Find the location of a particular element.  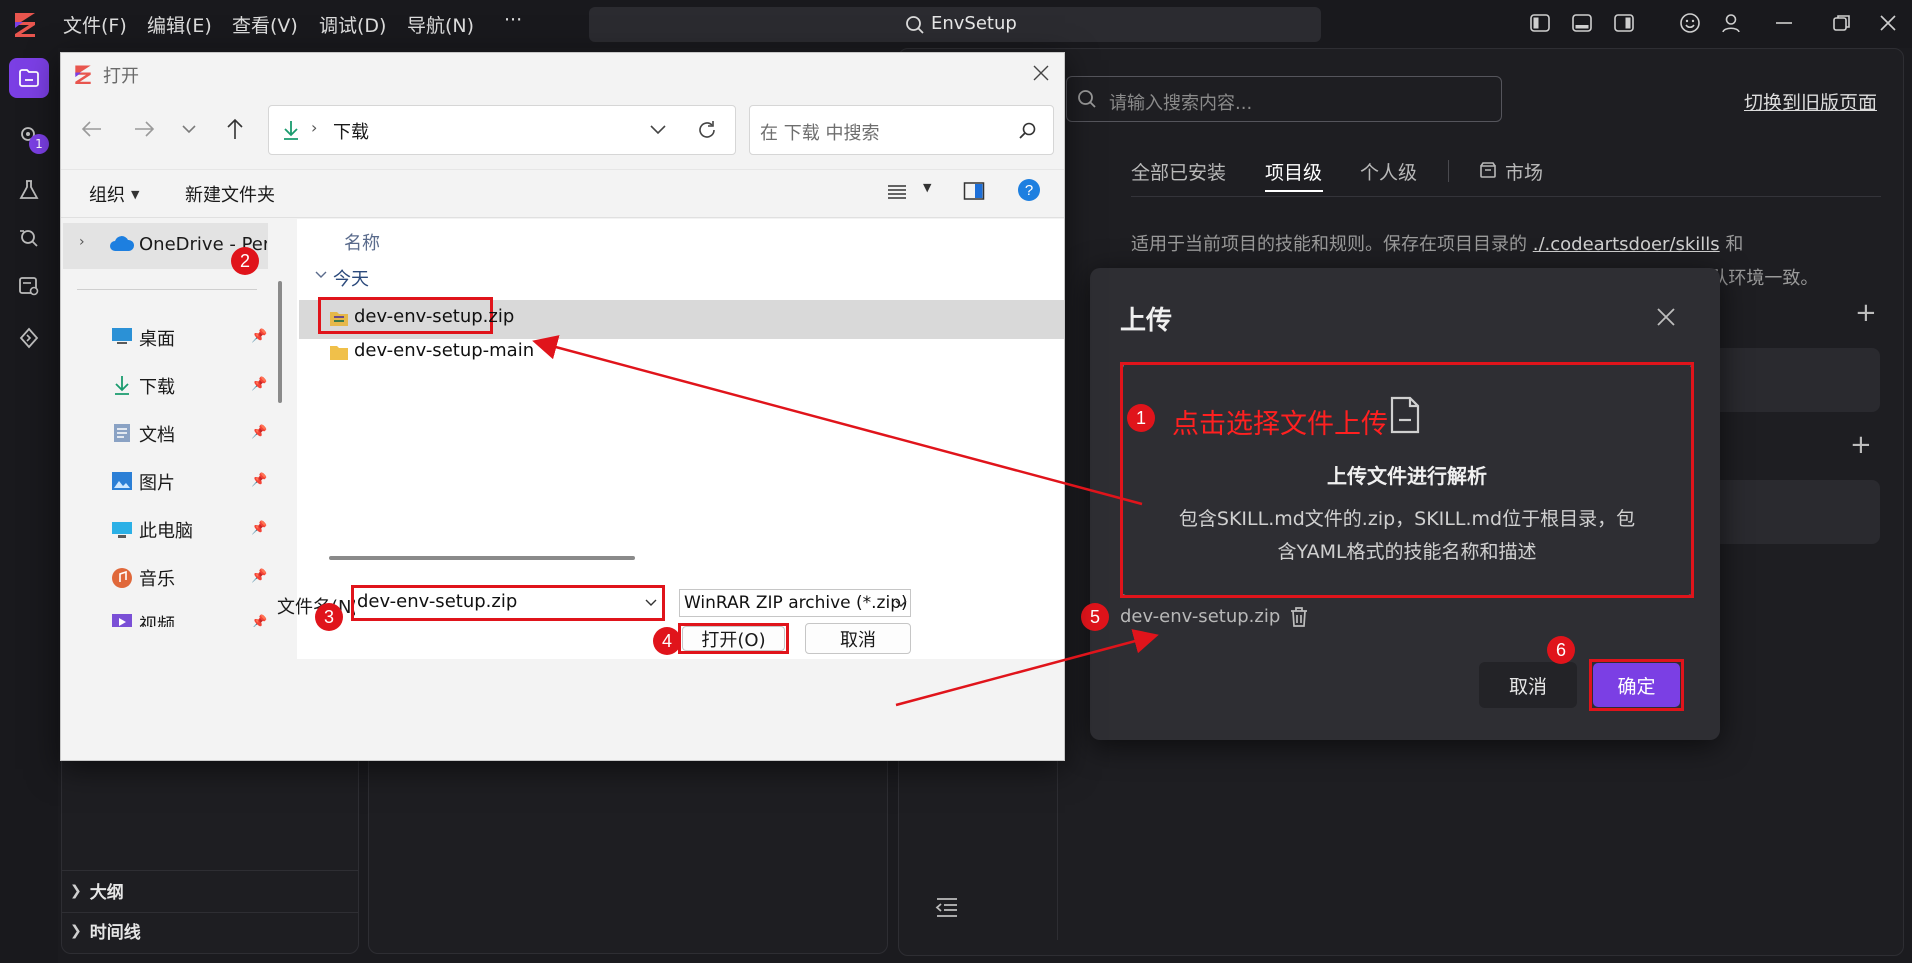

arrow-to-selected-file is located at coordinates (1027, 668).